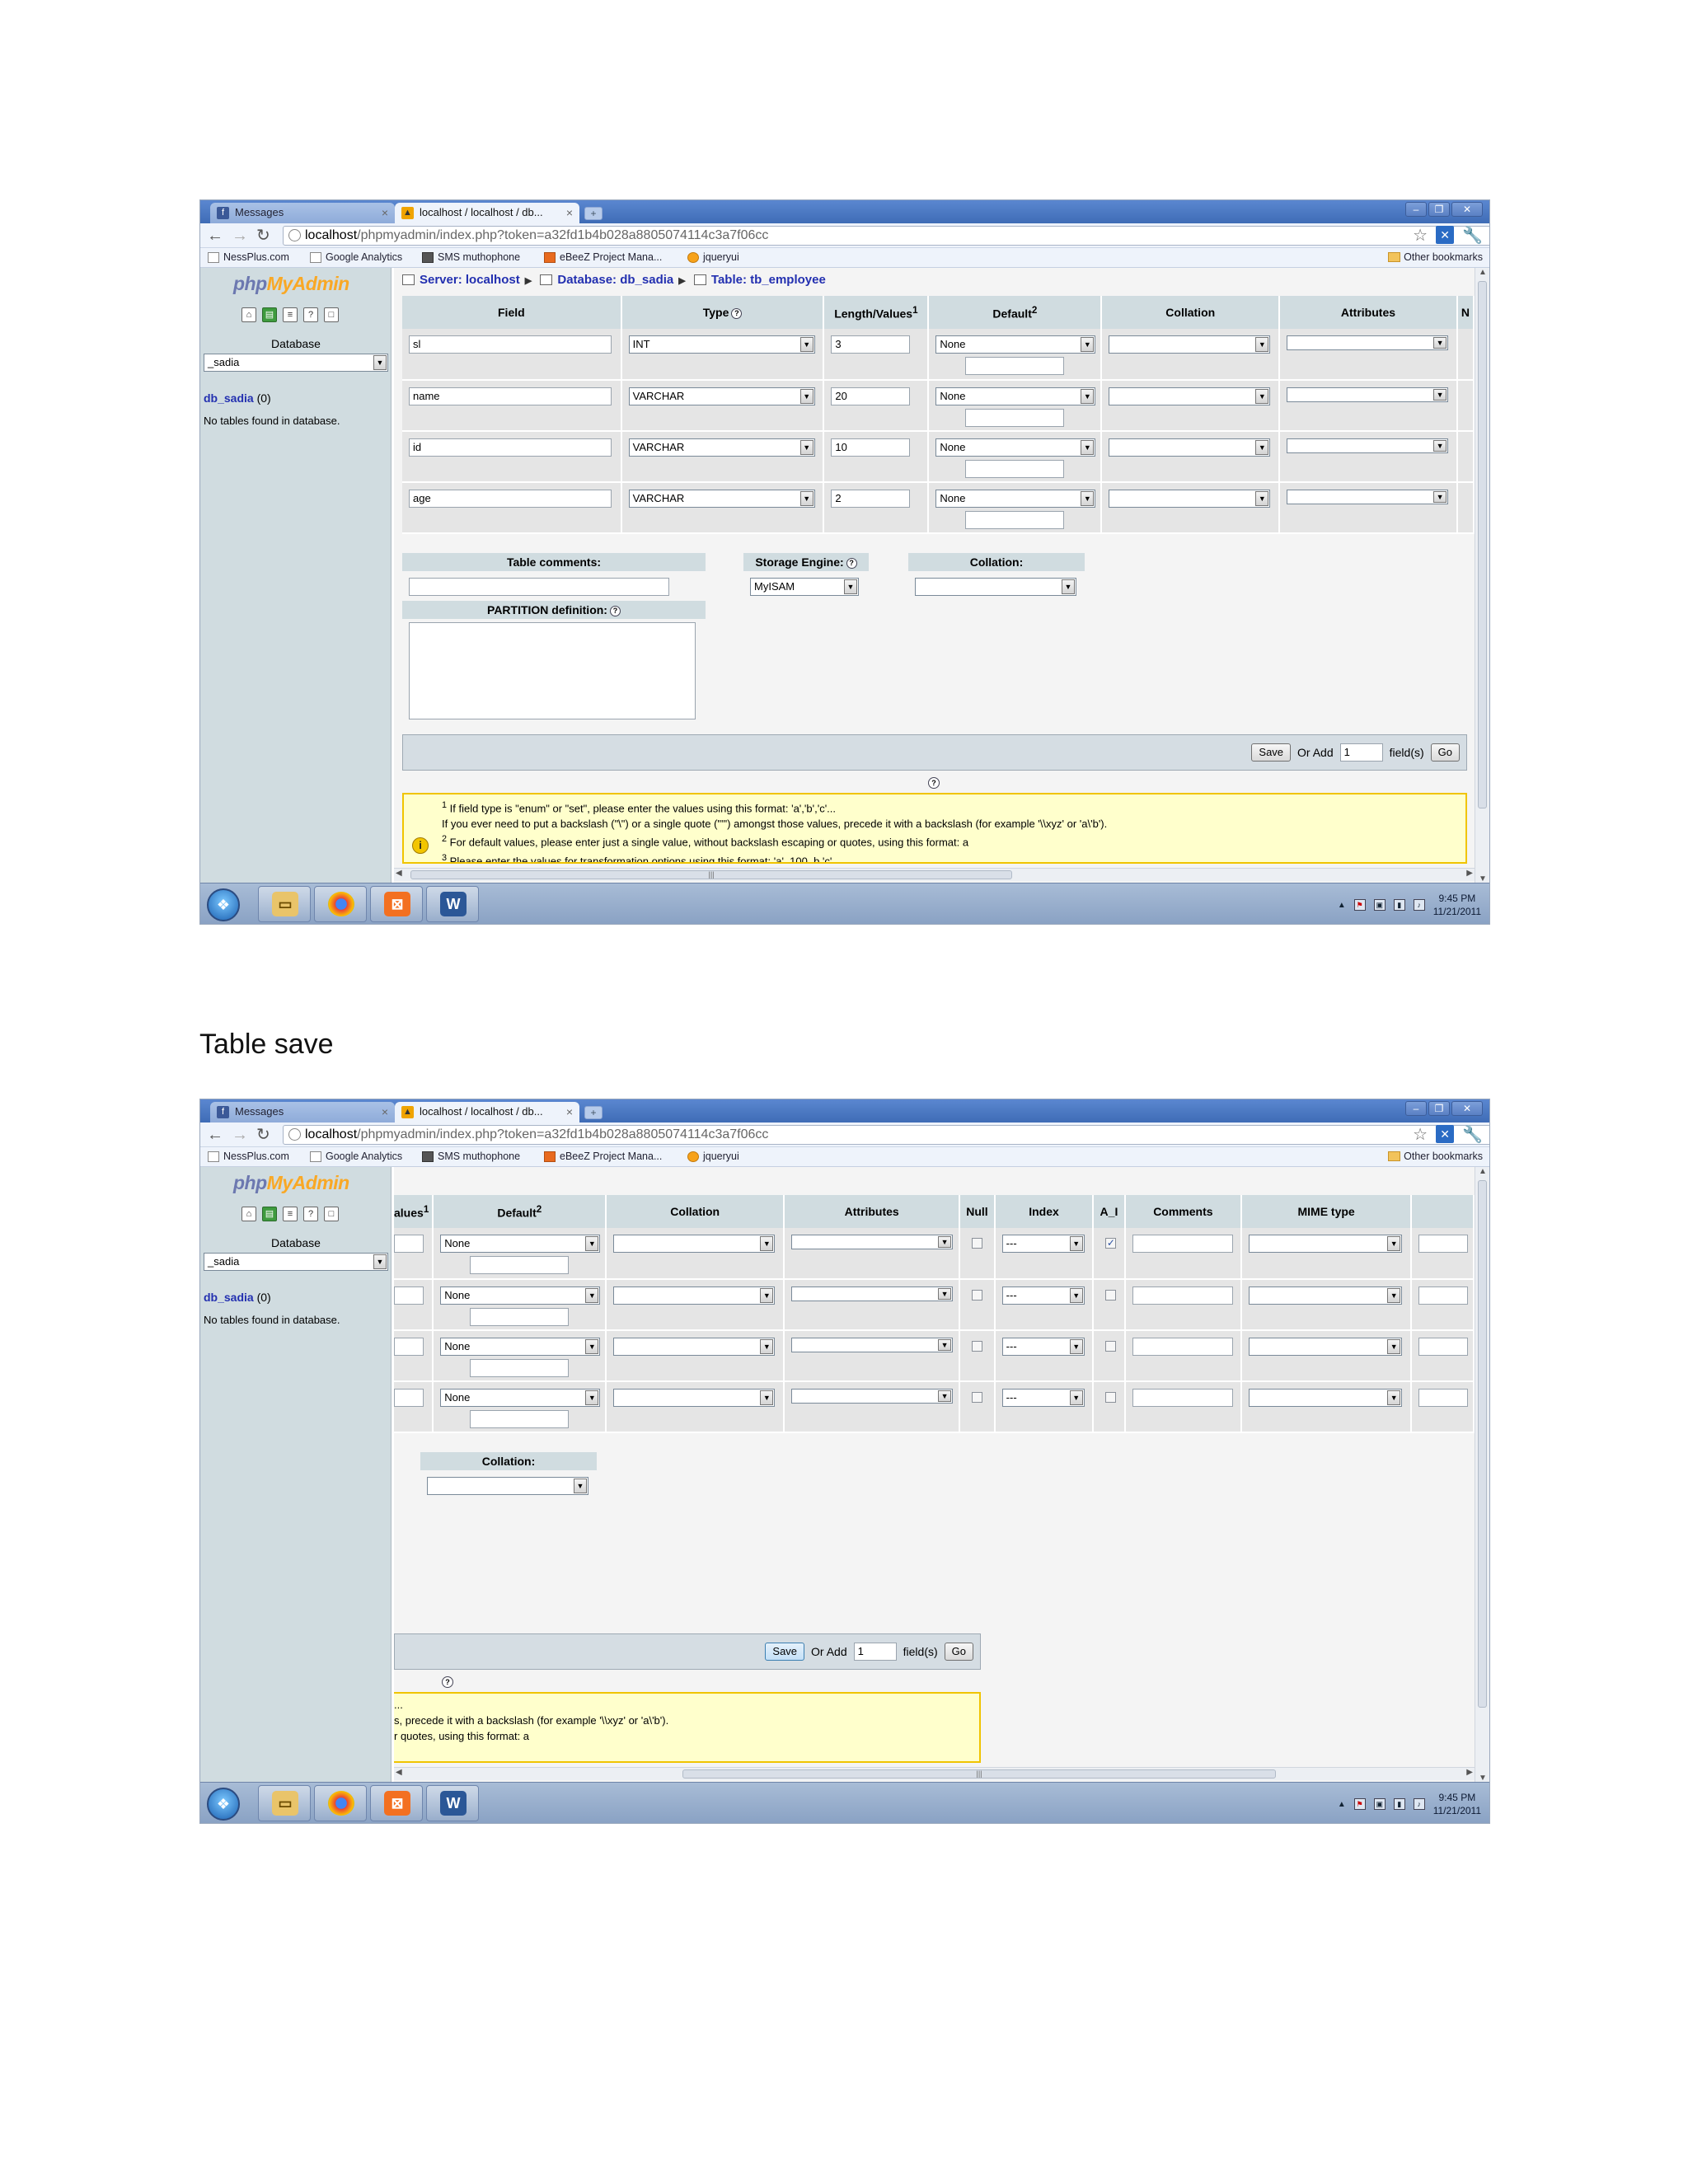  Describe the element at coordinates (354, 257) in the screenshot. I see `bookmark-google-analytics: Google Analytics` at that location.